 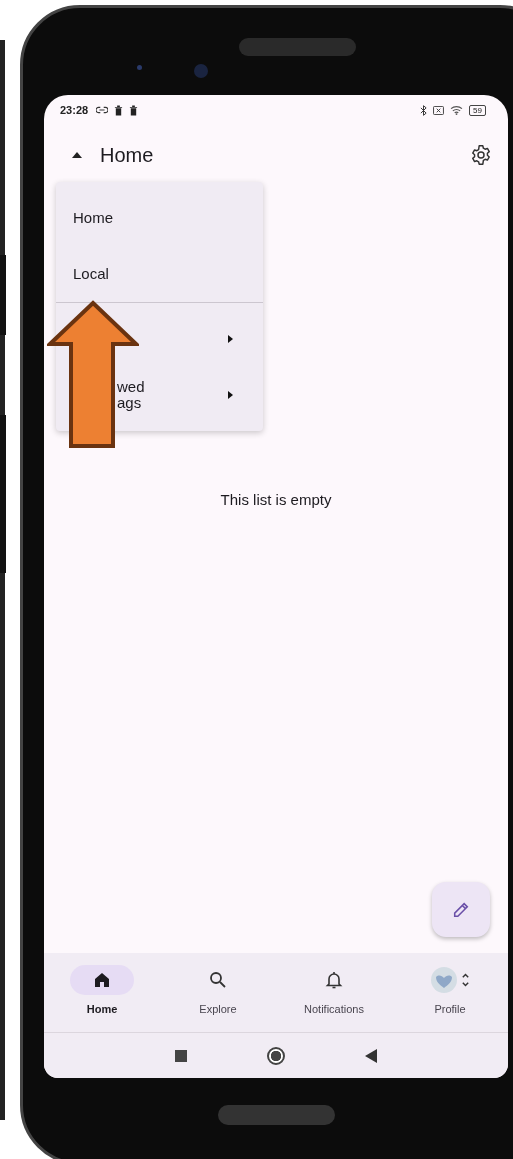 What do you see at coordinates (102, 980) in the screenshot?
I see `home-icon` at bounding box center [102, 980].